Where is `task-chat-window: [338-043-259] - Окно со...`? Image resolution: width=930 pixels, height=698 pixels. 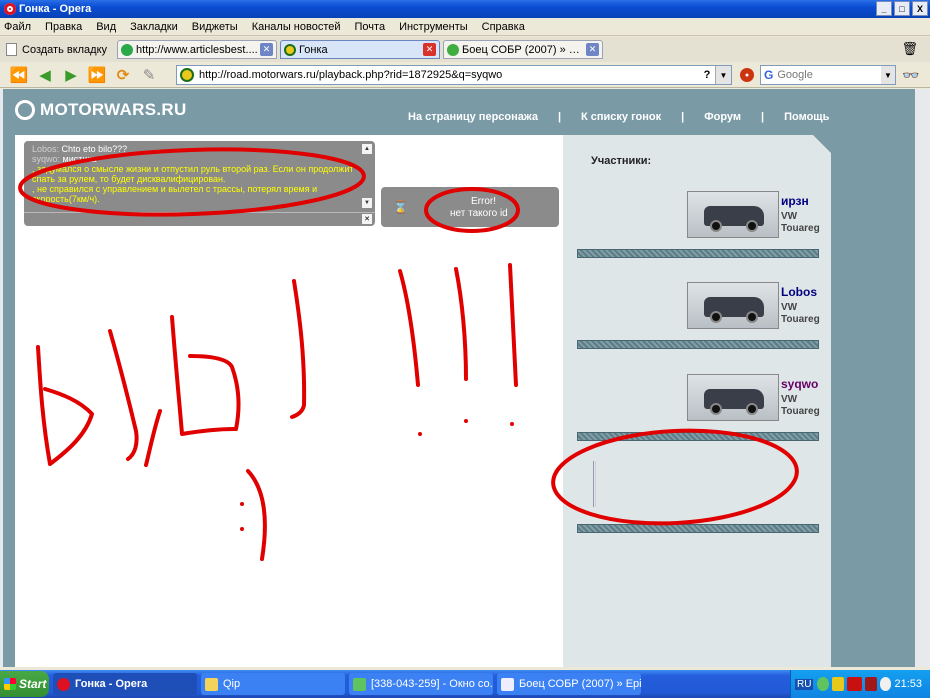 task-chat-window: [338-043-259] - Окно со... is located at coordinates (421, 684).